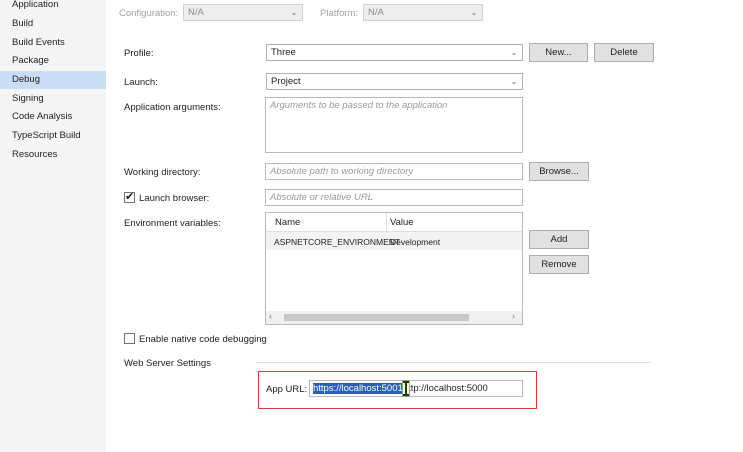  What do you see at coordinates (415, 242) in the screenshot?
I see `env-row-value: Development` at bounding box center [415, 242].